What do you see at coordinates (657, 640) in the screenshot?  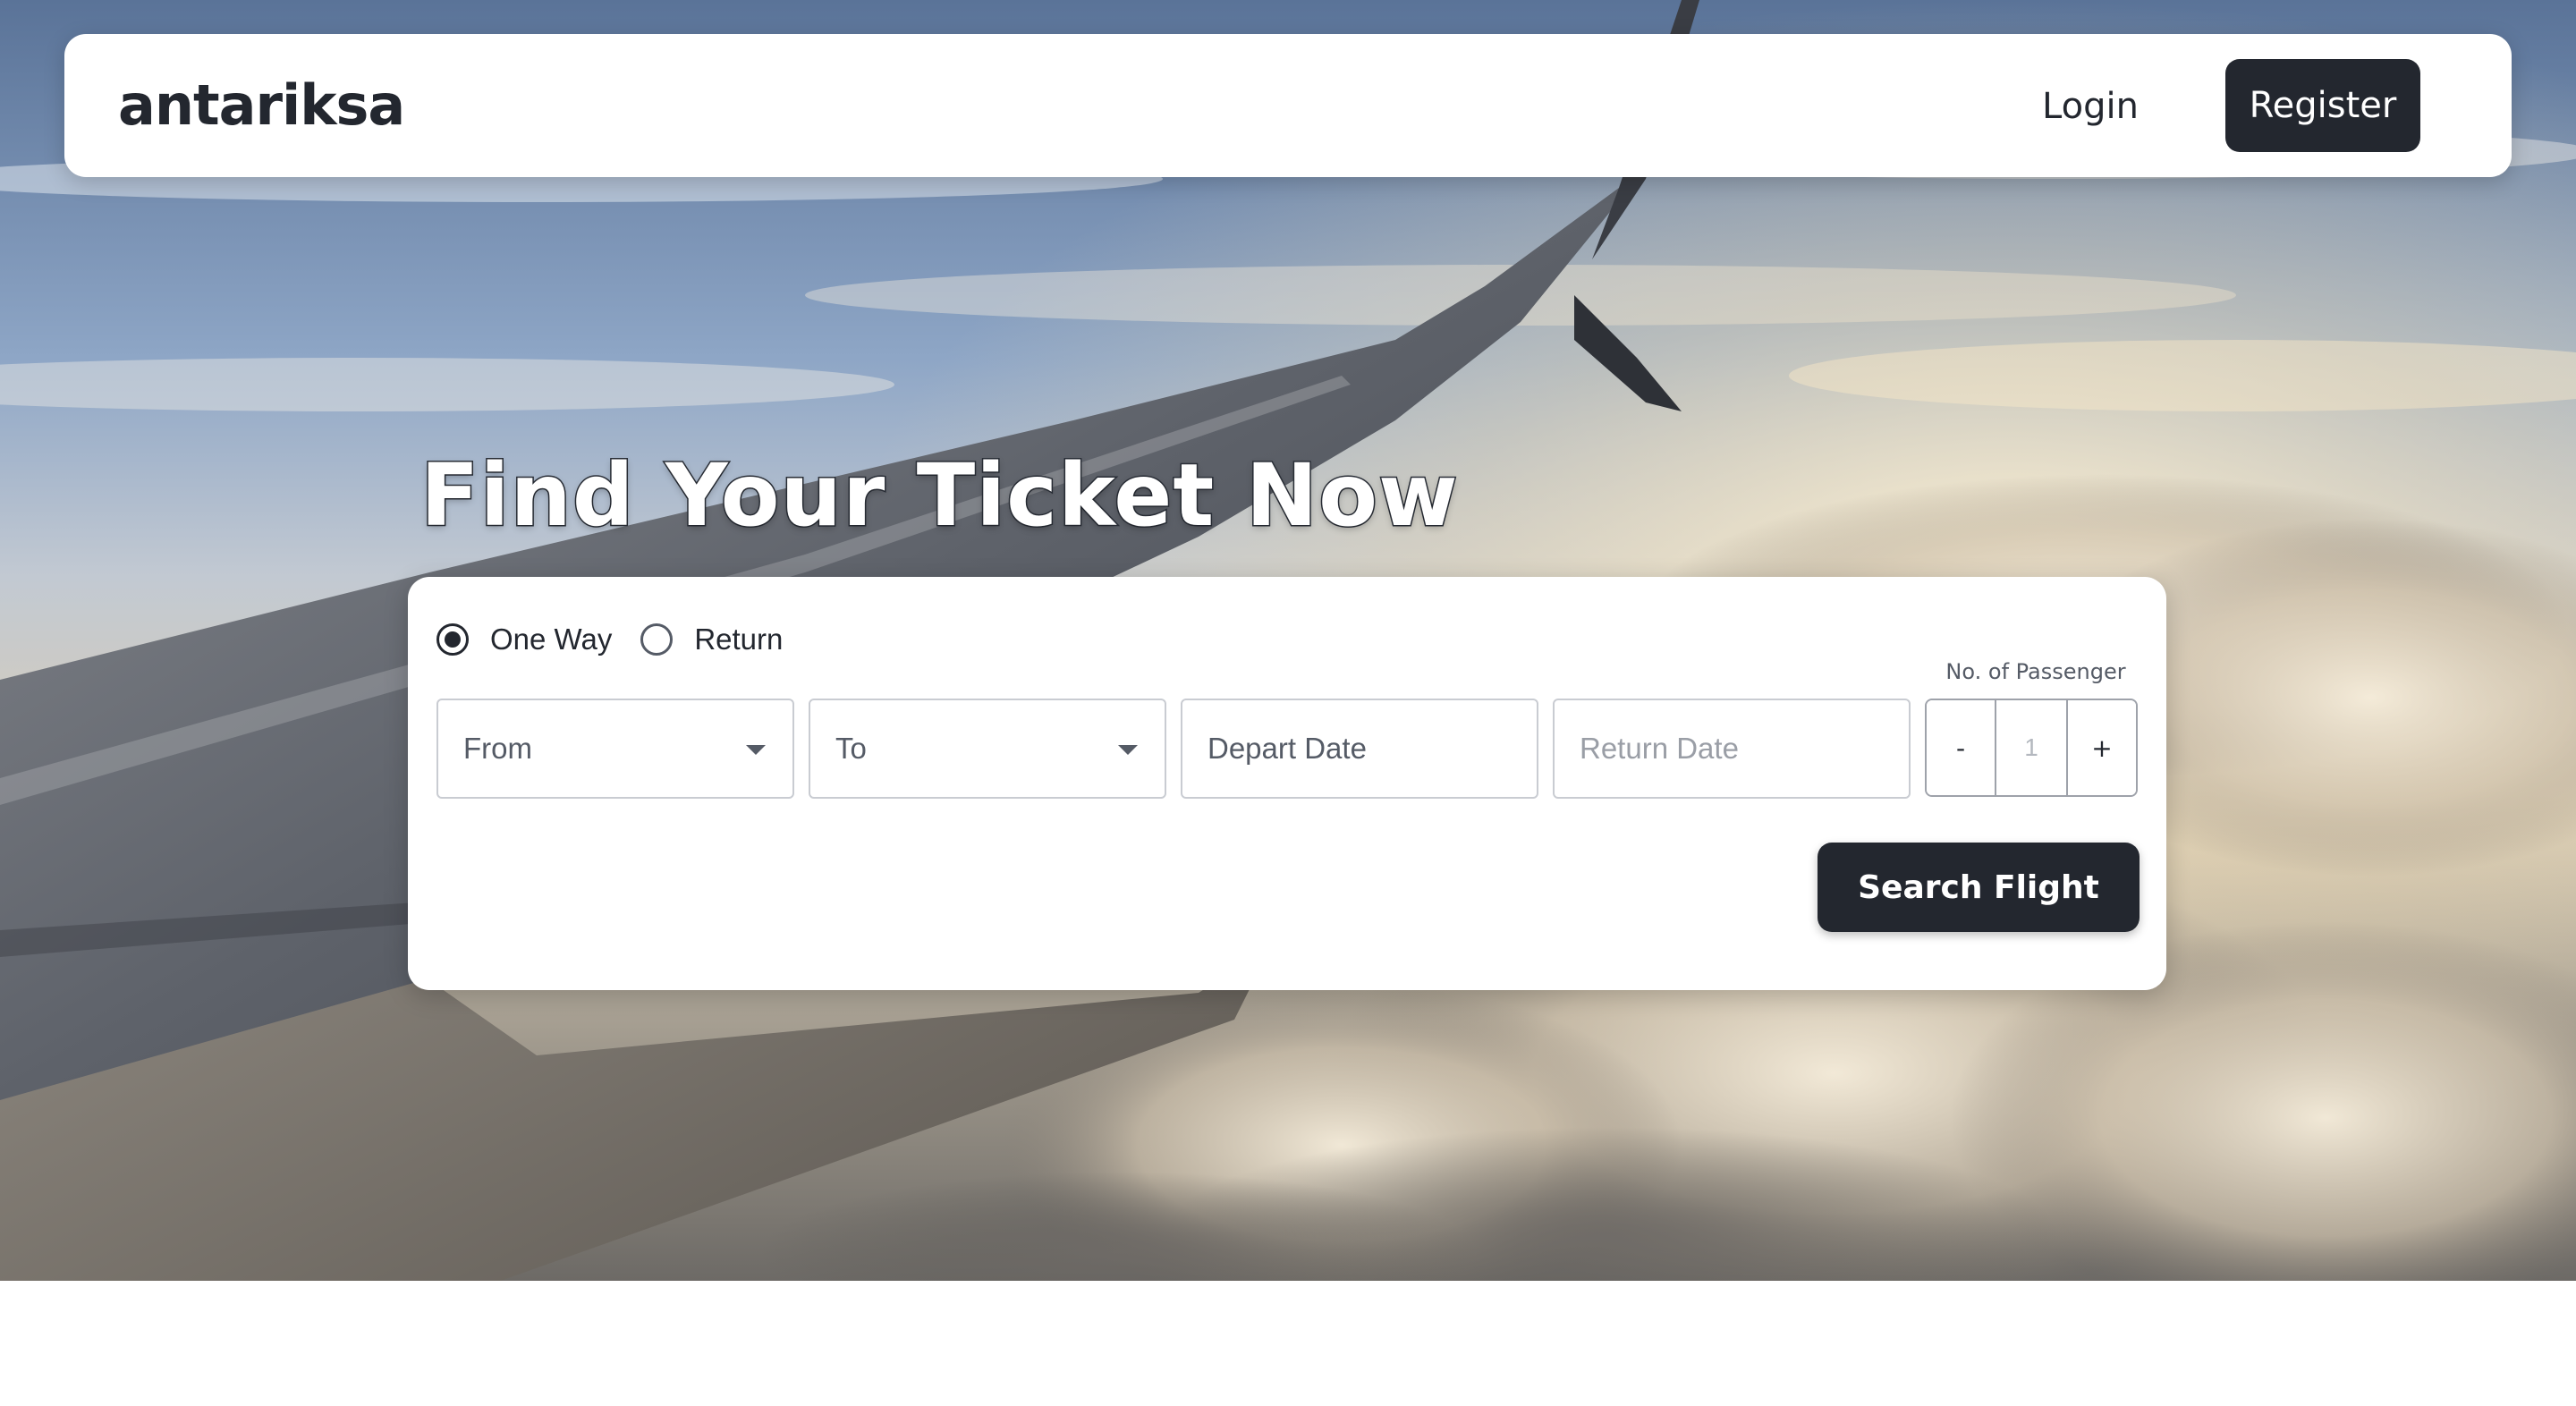 I see `radio-unchecked-icon` at bounding box center [657, 640].